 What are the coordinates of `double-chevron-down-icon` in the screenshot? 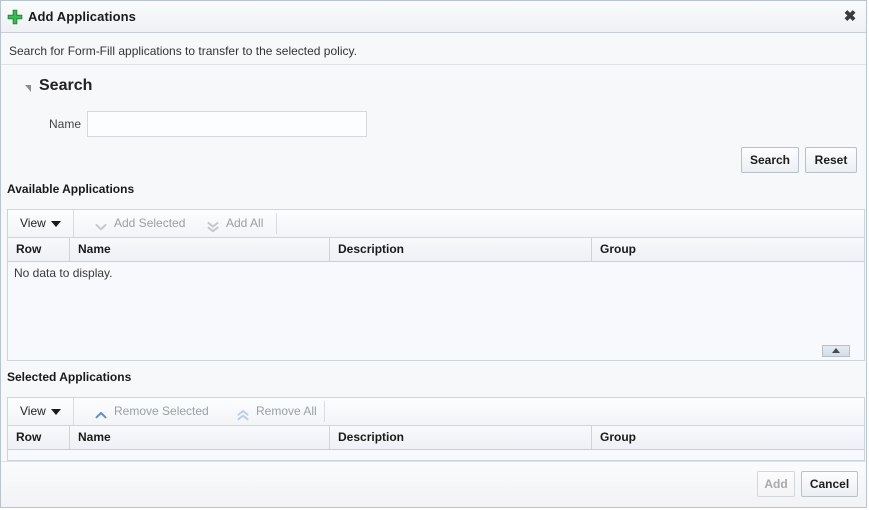 It's located at (213, 225).